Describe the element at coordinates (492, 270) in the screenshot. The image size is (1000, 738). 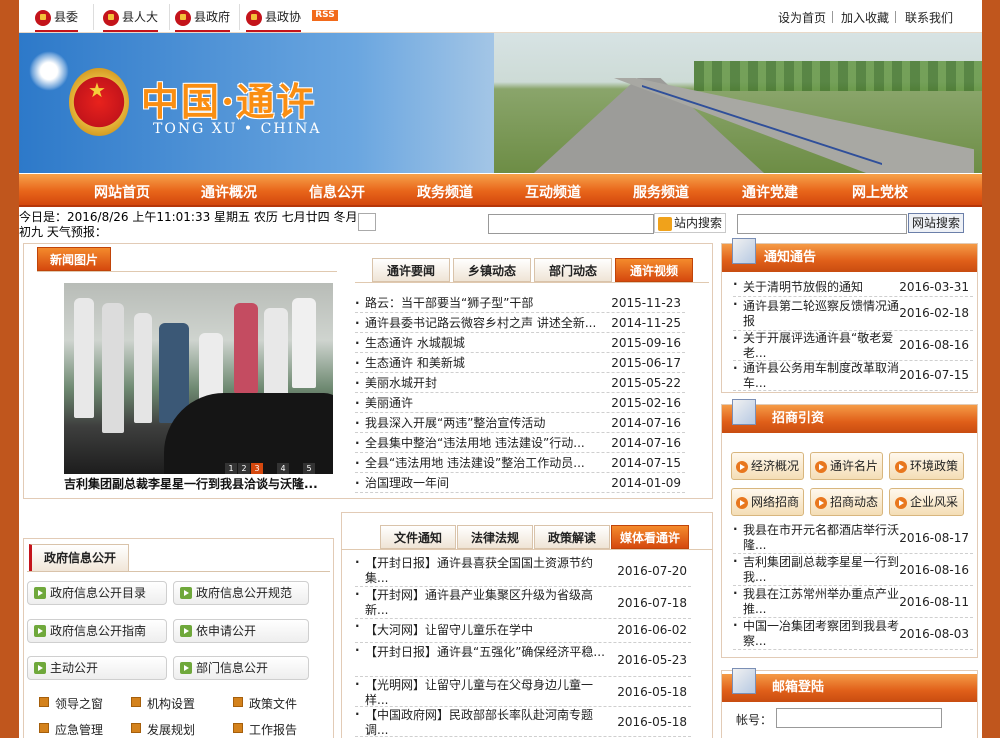
I see `tab-township-news: 乡镇动态` at that location.